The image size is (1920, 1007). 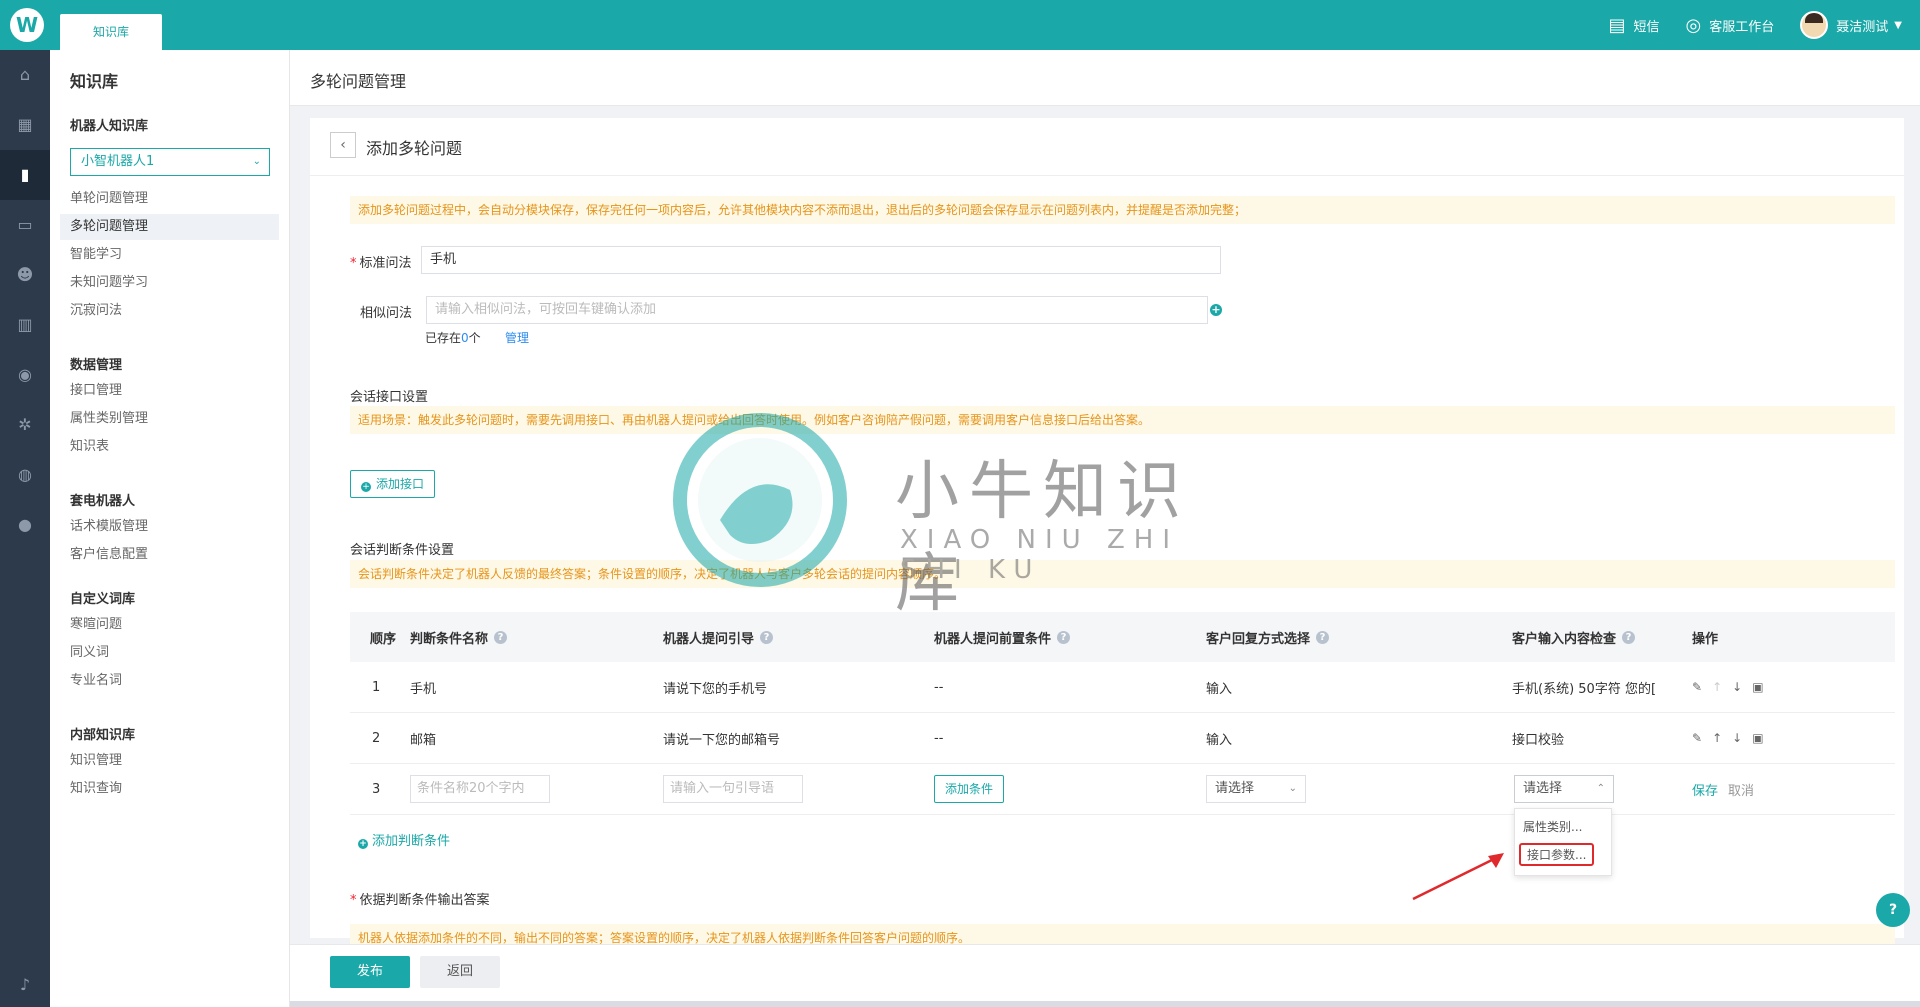 I want to click on input-check-select: 请选择 ⌃, so click(x=1564, y=789).